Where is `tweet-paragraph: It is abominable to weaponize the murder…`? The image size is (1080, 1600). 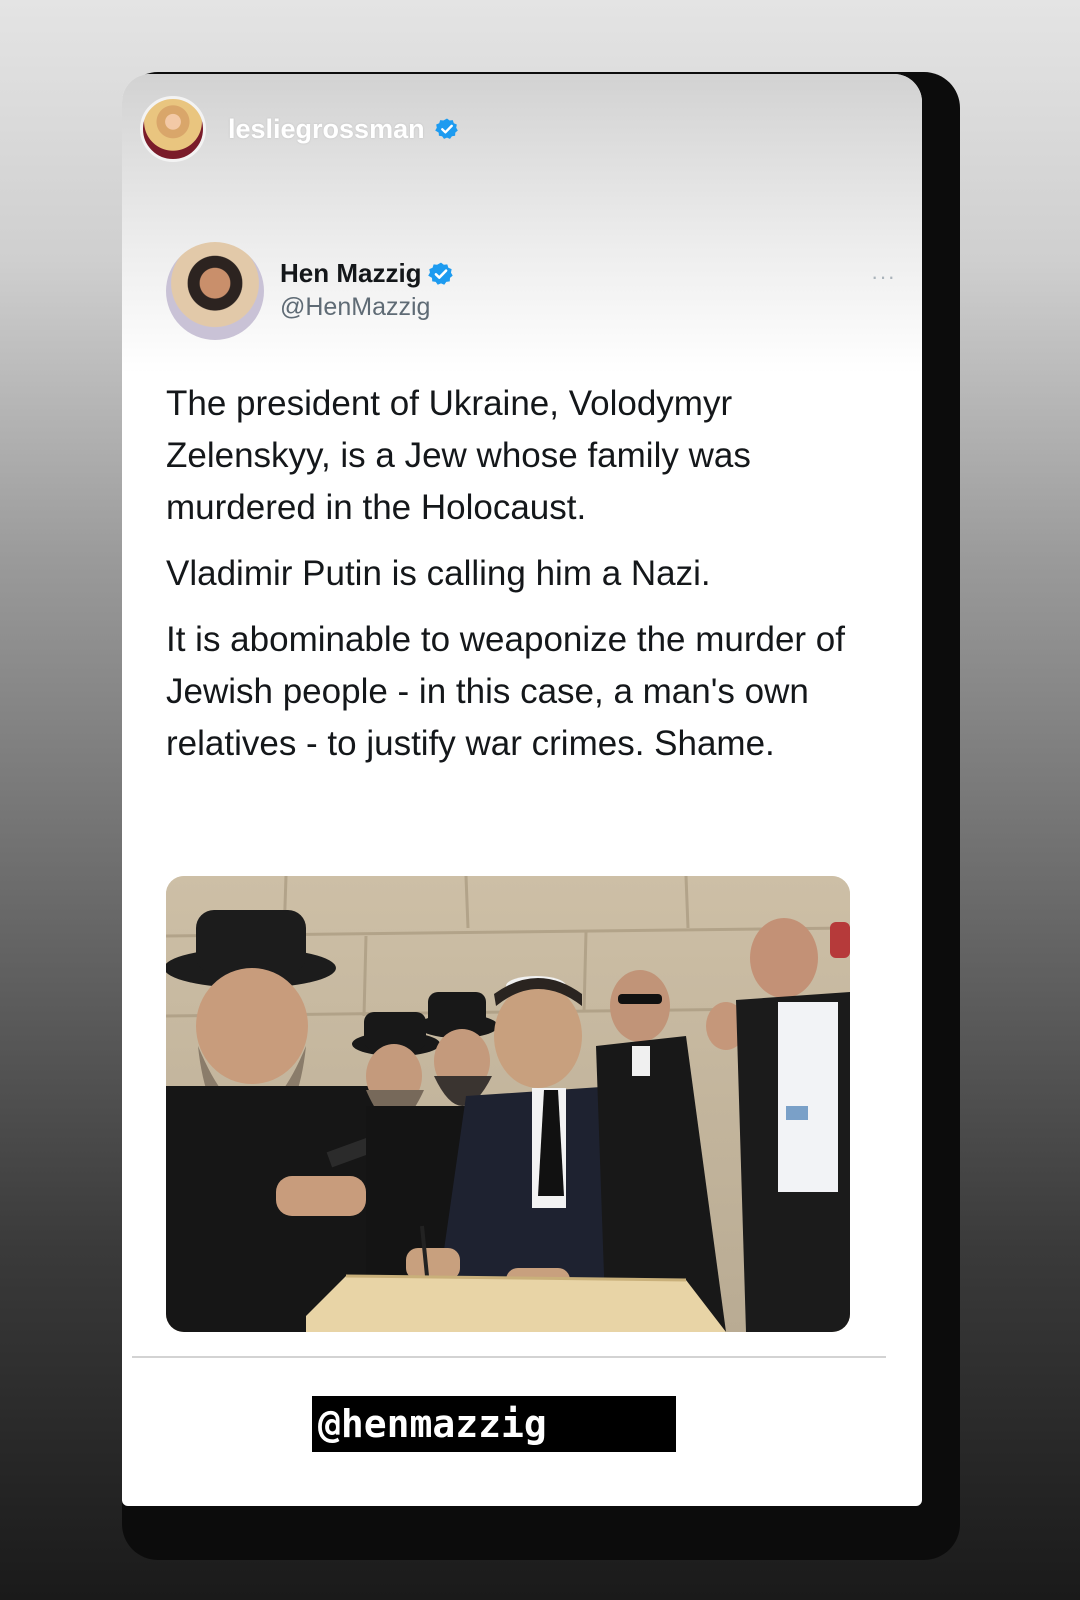 tweet-paragraph: It is abominable to weaponize the murder… is located at coordinates (505, 691).